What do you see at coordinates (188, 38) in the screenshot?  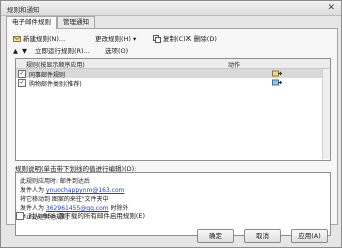 I see `delete-icon: ✕` at bounding box center [188, 38].